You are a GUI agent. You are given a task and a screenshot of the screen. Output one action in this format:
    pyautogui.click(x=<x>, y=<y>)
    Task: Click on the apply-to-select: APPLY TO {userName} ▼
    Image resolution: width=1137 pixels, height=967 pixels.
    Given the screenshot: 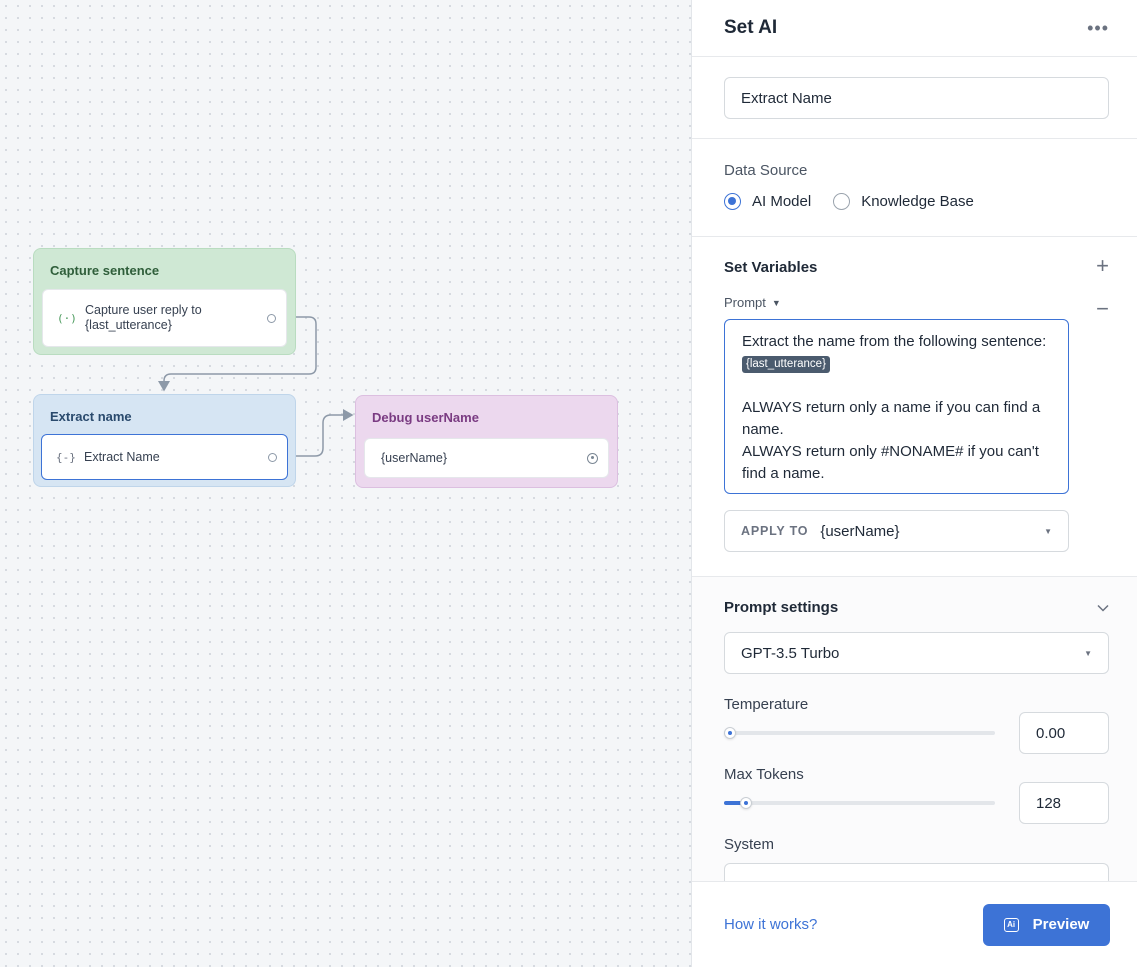 What is the action you would take?
    pyautogui.click(x=896, y=531)
    